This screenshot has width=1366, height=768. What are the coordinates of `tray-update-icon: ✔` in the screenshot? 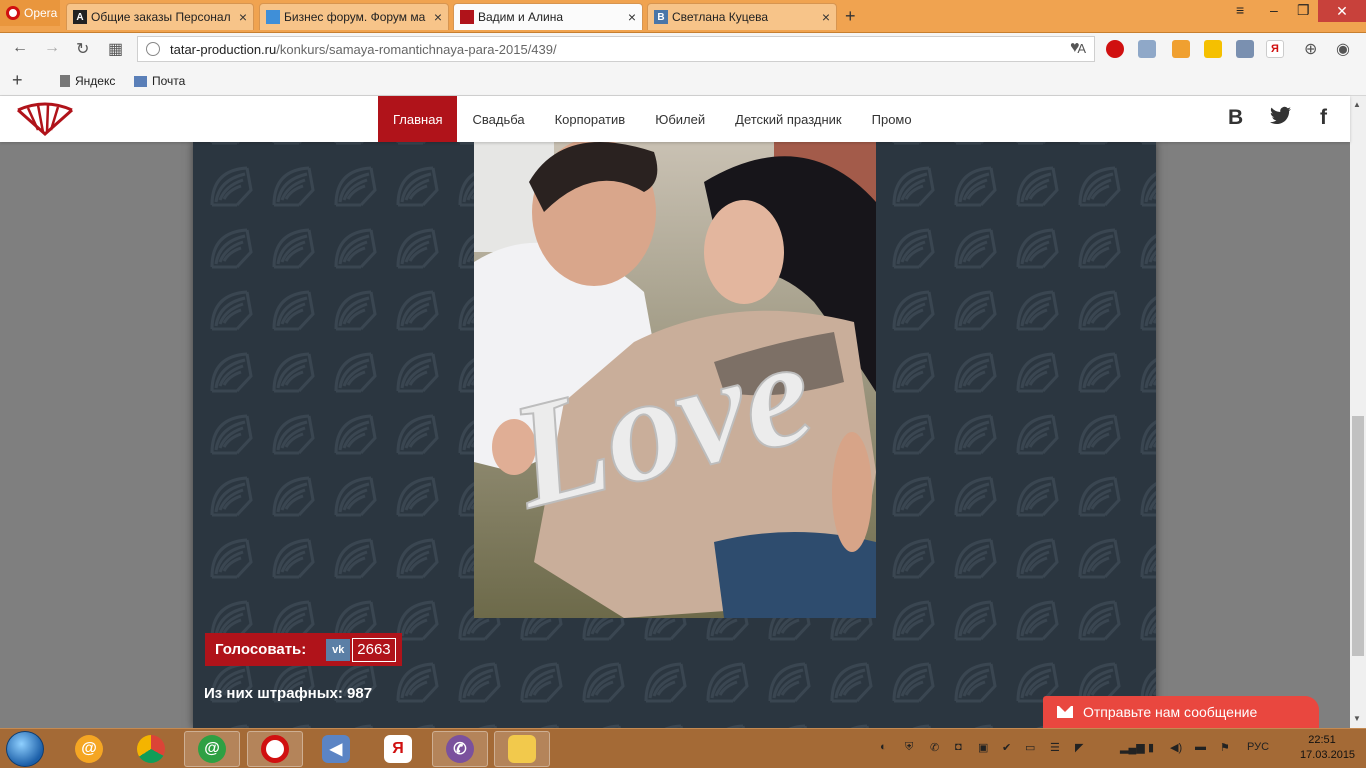 It's located at (1006, 747).